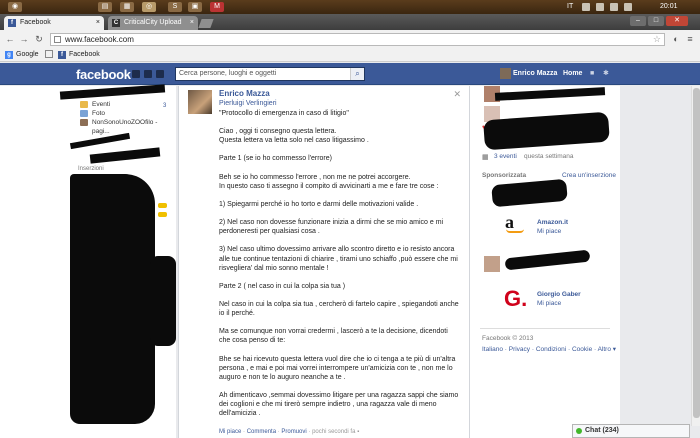 The image size is (700, 438). What do you see at coordinates (676, 39) in the screenshot?
I see `extension-icon: ◐` at bounding box center [676, 39].